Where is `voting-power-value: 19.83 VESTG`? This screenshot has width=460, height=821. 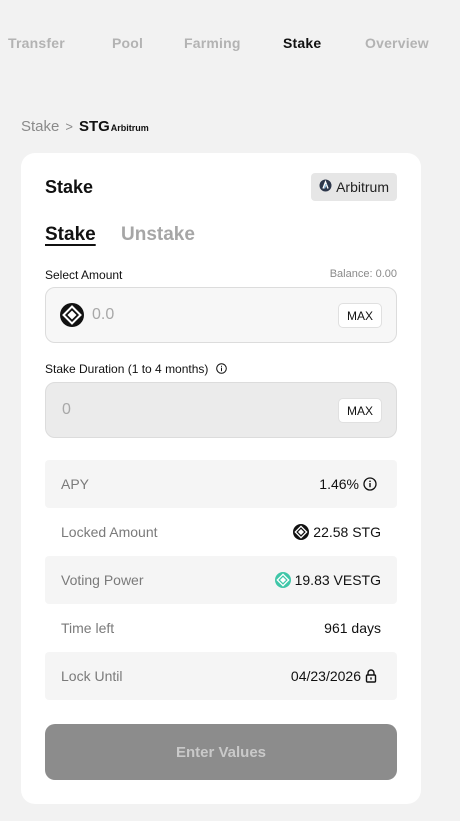 voting-power-value: 19.83 VESTG is located at coordinates (337, 580).